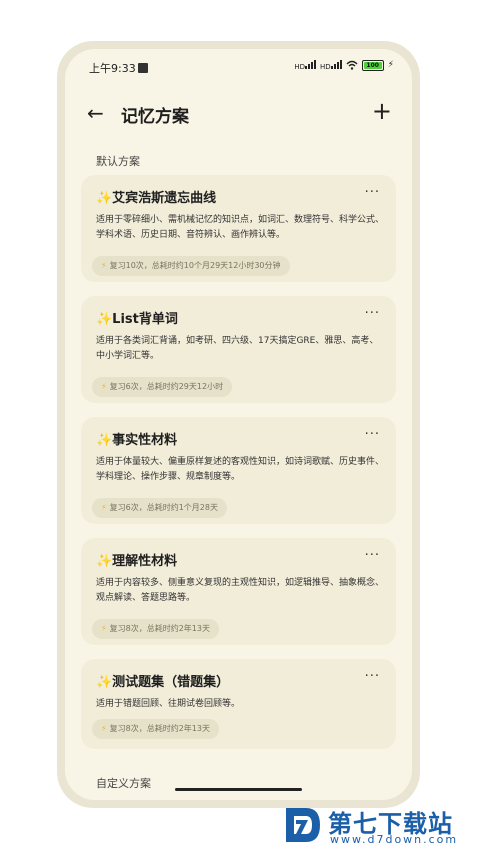  I want to click on plan-title: ✨List背单词, so click(137, 319).